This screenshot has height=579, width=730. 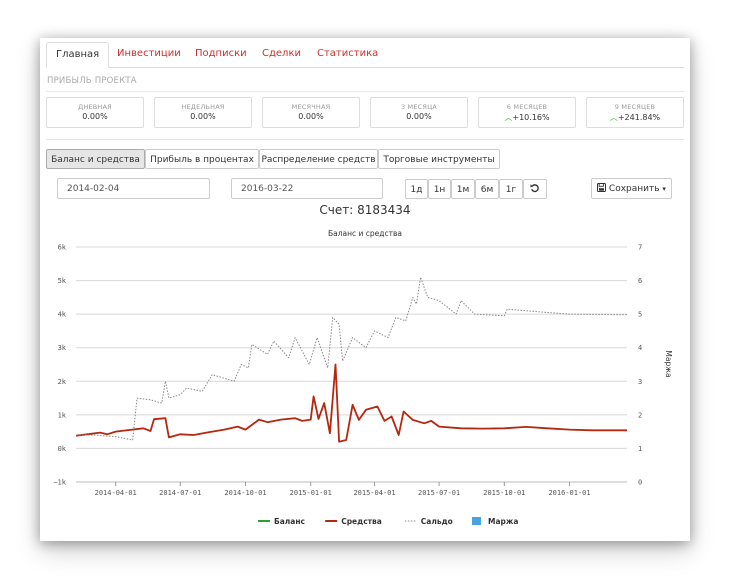 I want to click on y-tick-label: 4k, so click(x=62, y=315).